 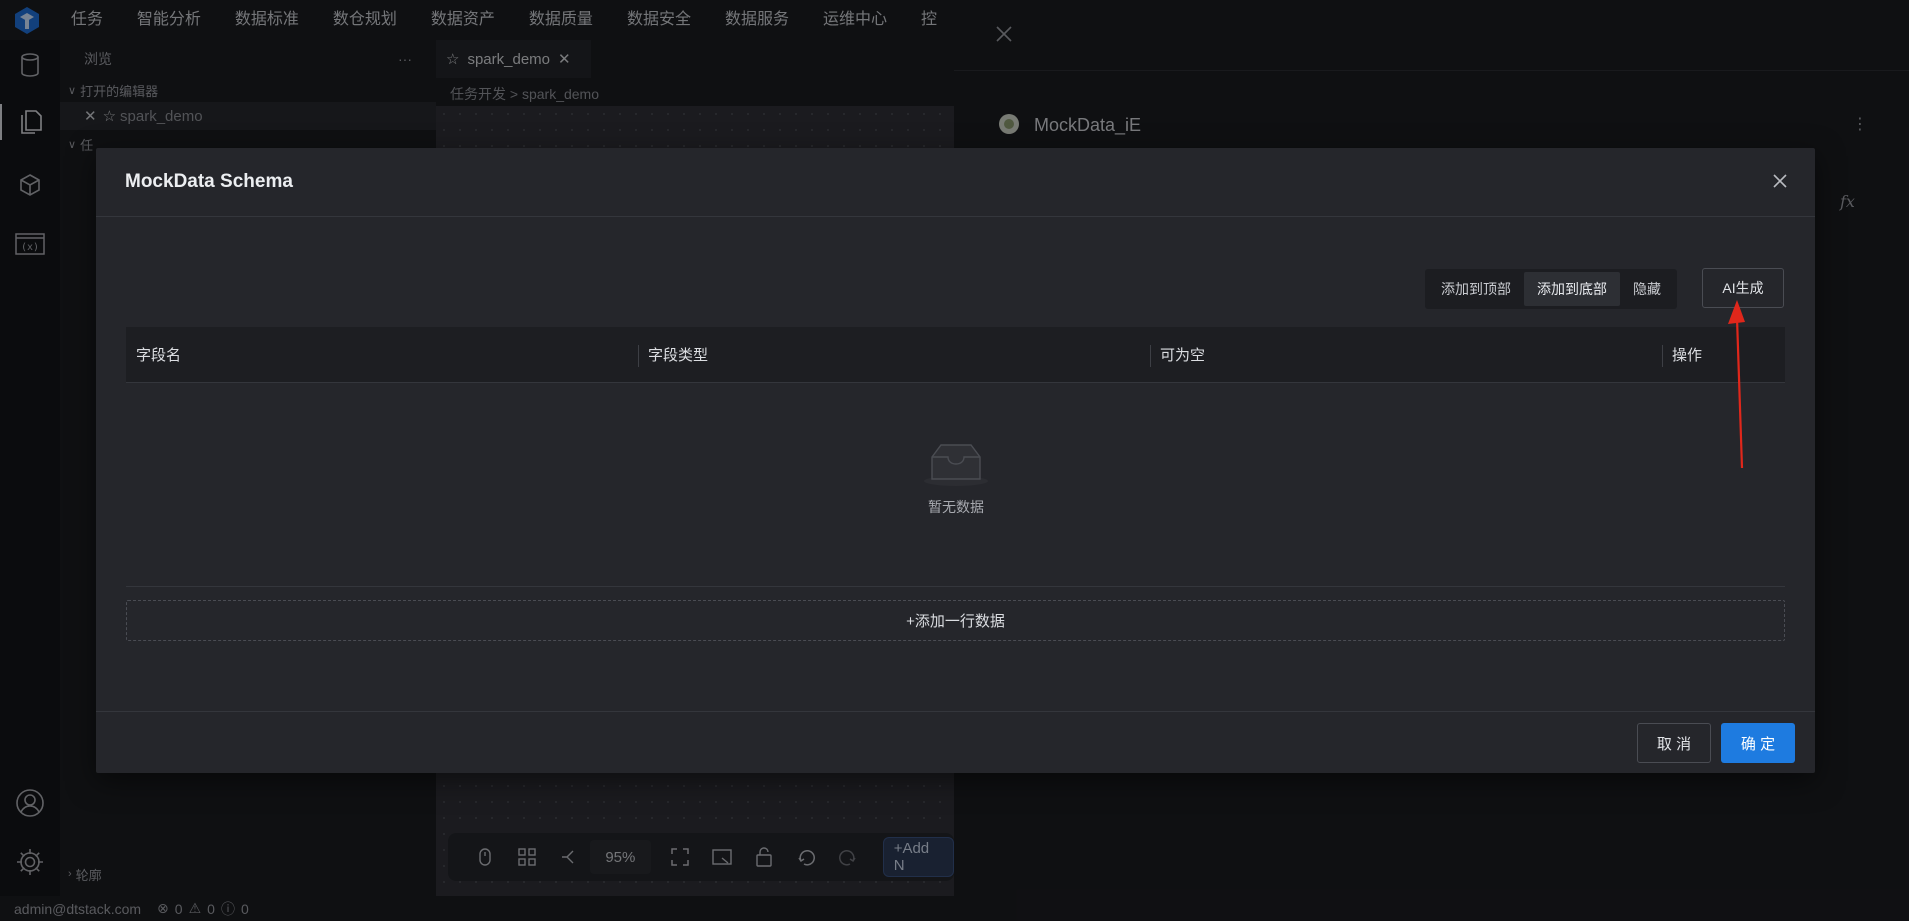 I want to click on column-header-field-type: 字段类型, so click(x=894, y=355).